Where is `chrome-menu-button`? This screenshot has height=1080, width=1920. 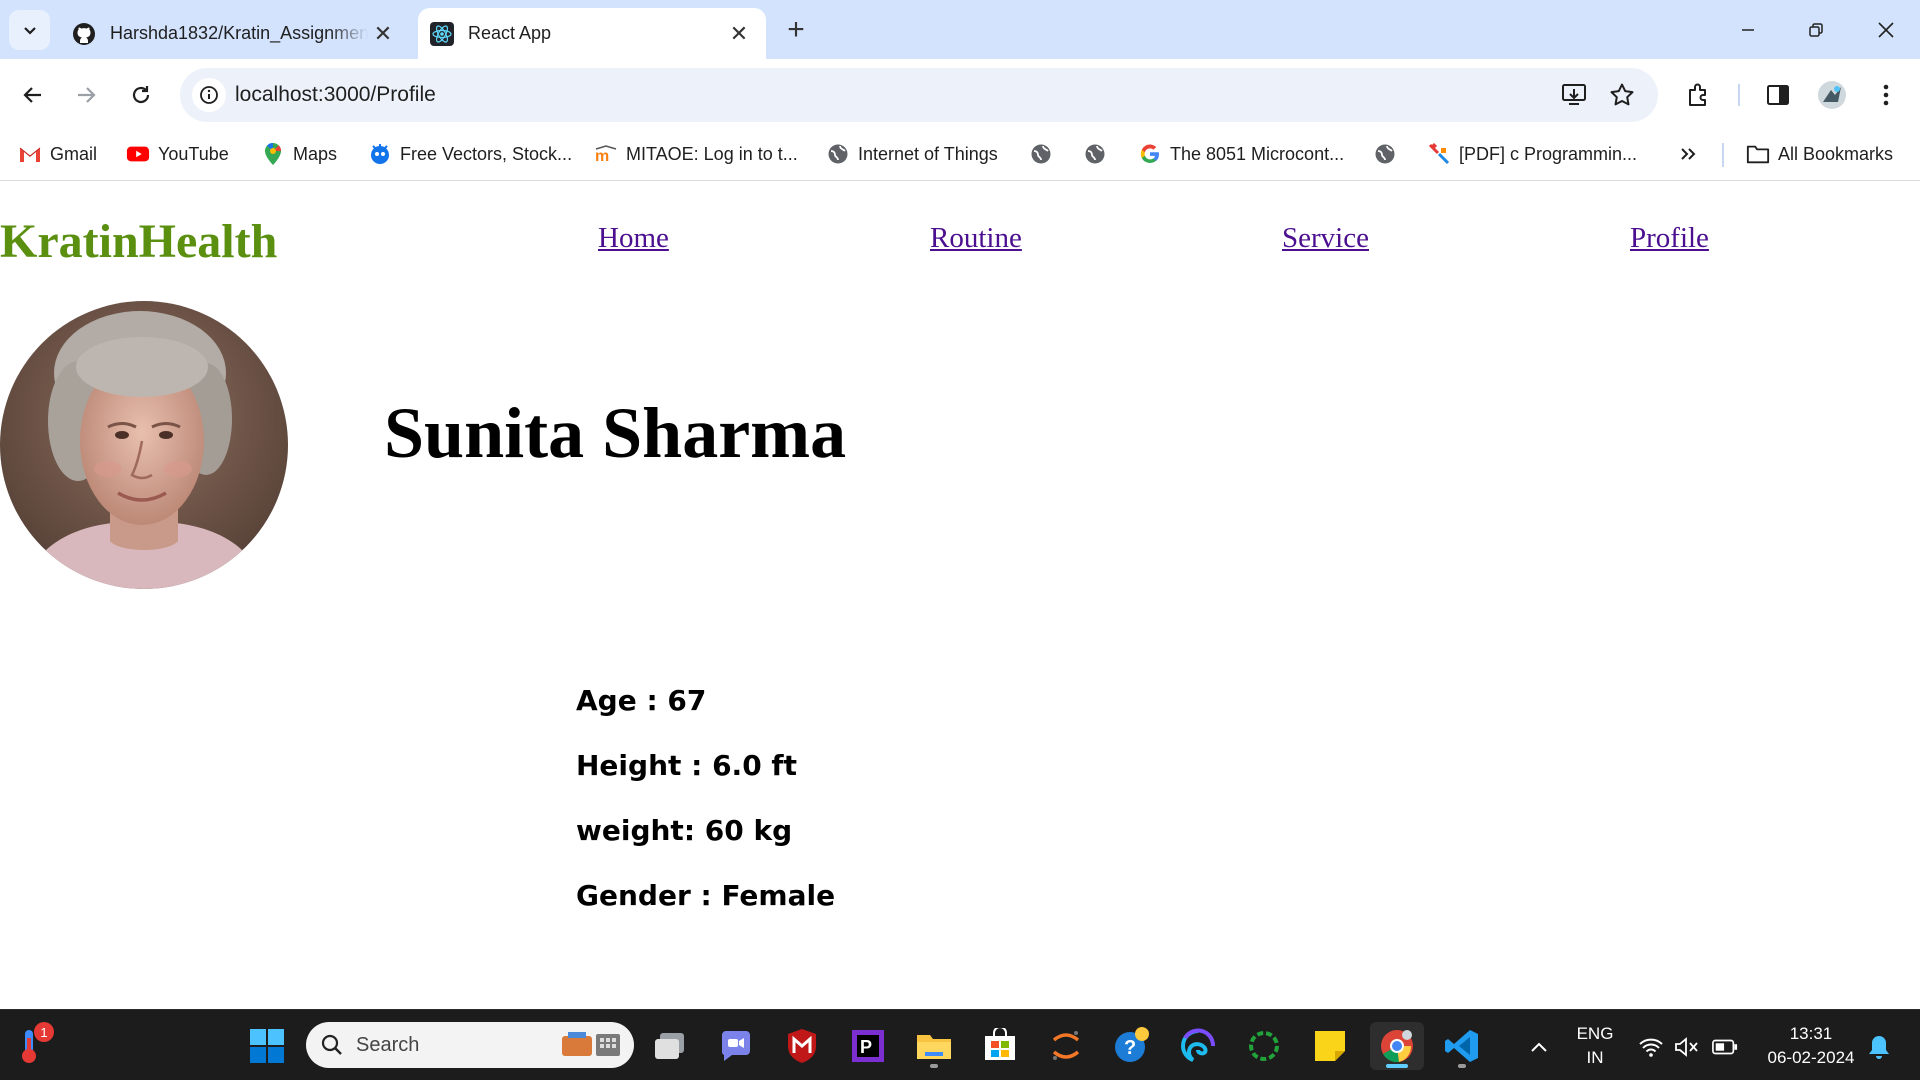 chrome-menu-button is located at coordinates (1886, 95).